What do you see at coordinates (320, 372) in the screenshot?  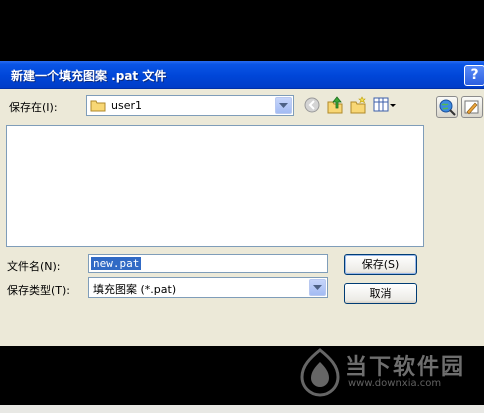 I see `watermark-logo-icon` at bounding box center [320, 372].